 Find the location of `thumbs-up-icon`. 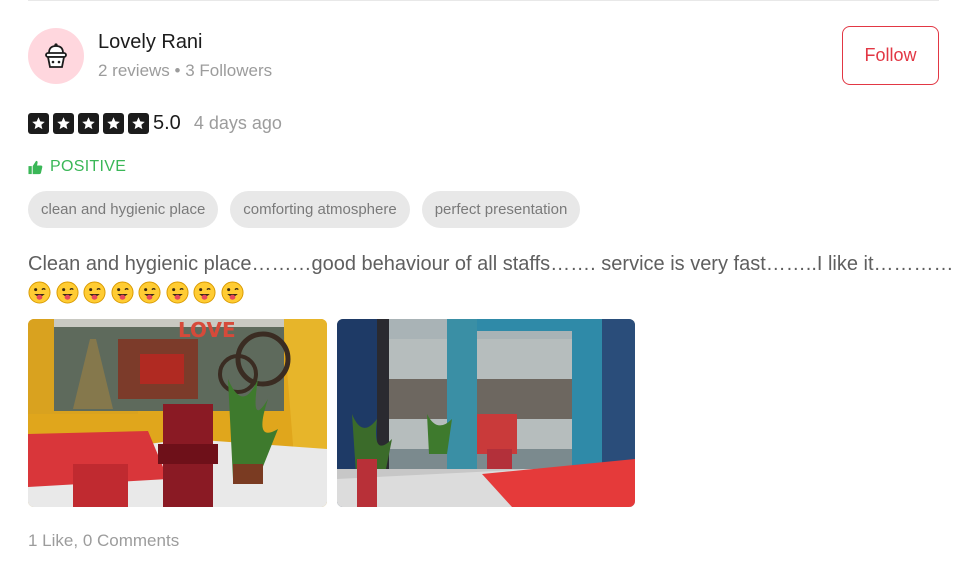

thumbs-up-icon is located at coordinates (35, 167).